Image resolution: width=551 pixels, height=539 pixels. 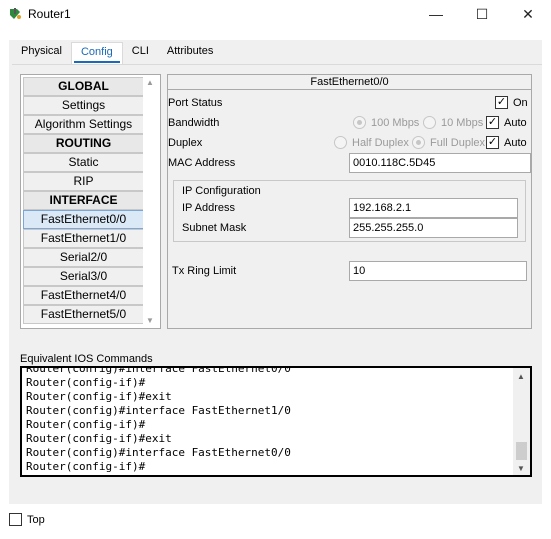 I want to click on sidebar-item-global: GLOBAL, so click(x=83, y=86).